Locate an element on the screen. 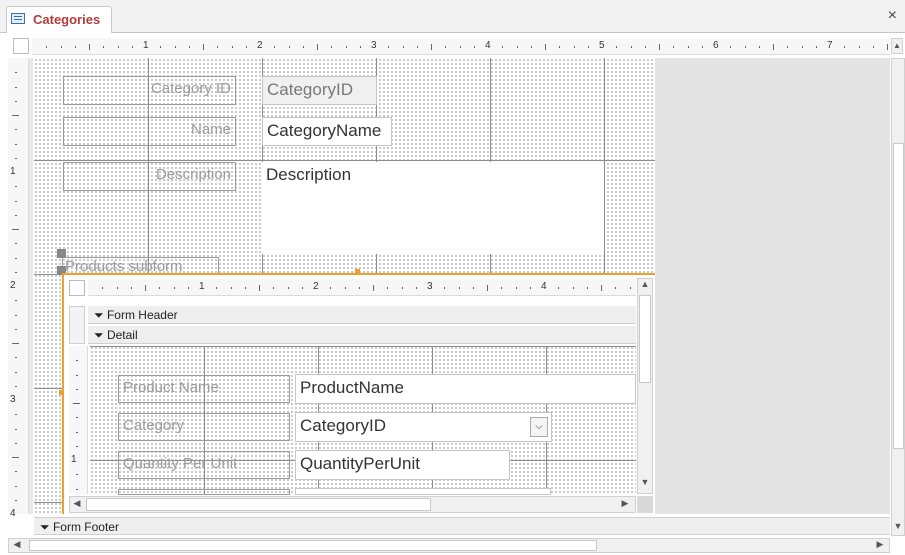 This screenshot has height=555, width=905. ruler-scroll-up-icon: ▲ is located at coordinates (897, 46).